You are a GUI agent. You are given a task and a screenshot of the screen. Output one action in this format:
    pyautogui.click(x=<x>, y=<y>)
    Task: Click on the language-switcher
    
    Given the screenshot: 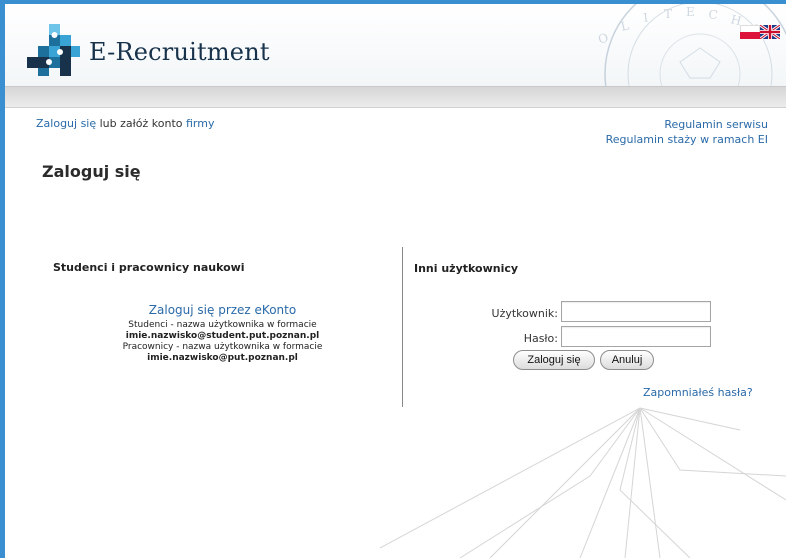 What is the action you would take?
    pyautogui.click(x=760, y=32)
    